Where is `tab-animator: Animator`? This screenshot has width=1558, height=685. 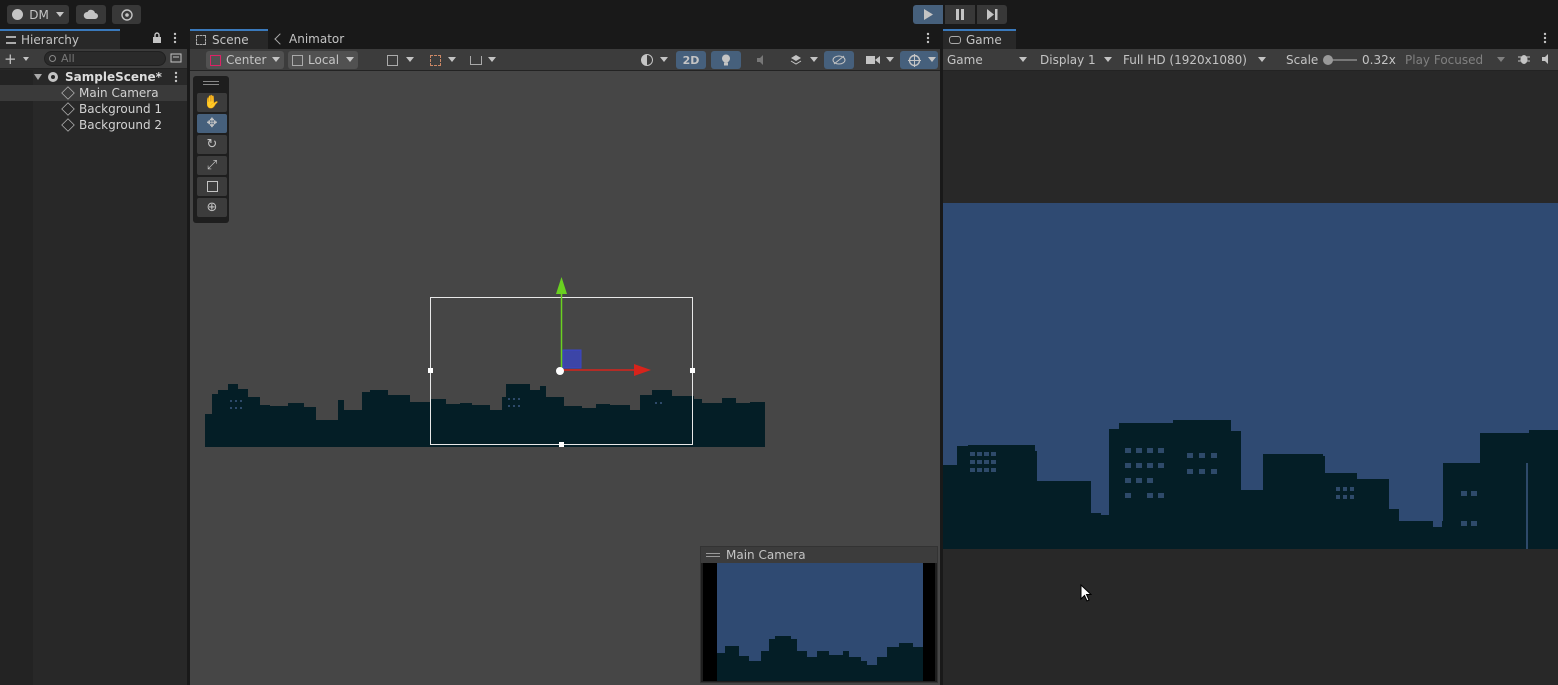 tab-animator: Animator is located at coordinates (310, 39).